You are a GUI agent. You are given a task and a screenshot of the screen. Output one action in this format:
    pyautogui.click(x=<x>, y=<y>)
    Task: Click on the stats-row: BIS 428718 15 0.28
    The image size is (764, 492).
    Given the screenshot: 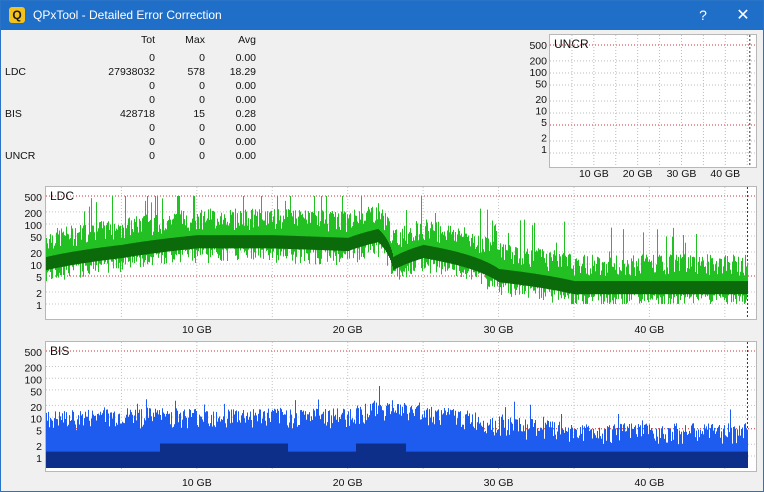 What is the action you would take?
    pyautogui.click(x=136, y=115)
    